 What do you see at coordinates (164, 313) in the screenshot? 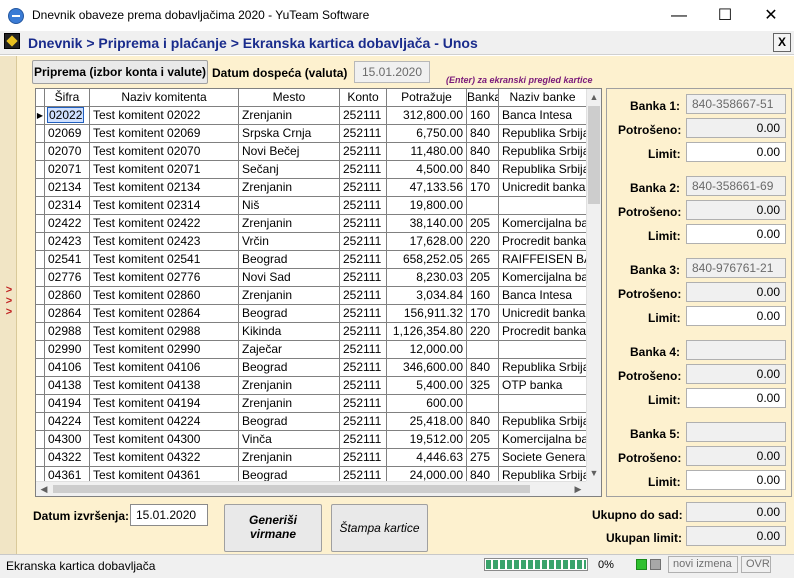
I see `table-cell: Test komitent 02864` at bounding box center [164, 313].